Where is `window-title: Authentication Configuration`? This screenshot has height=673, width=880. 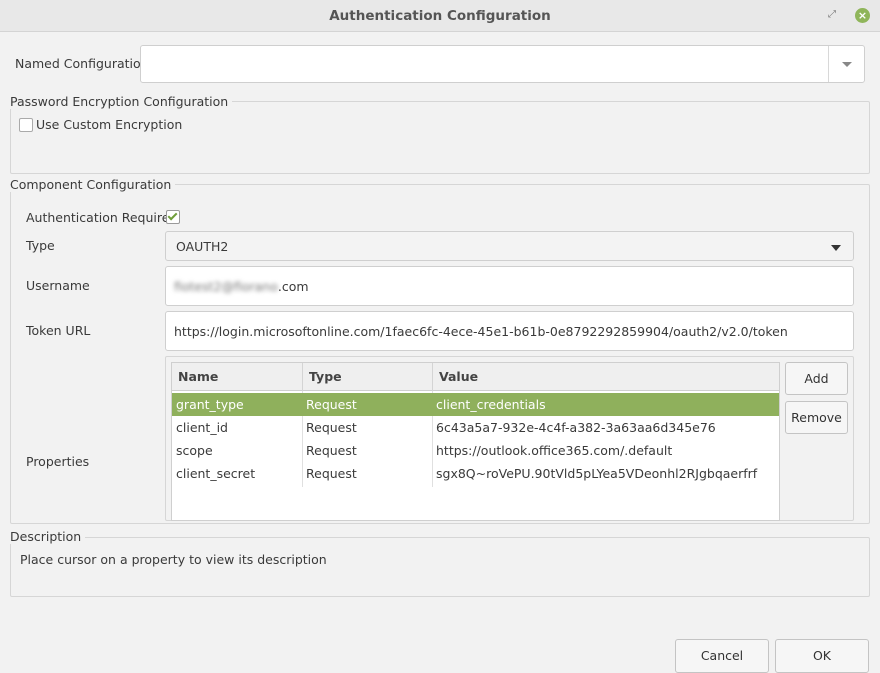
window-title: Authentication Configuration is located at coordinates (440, 16).